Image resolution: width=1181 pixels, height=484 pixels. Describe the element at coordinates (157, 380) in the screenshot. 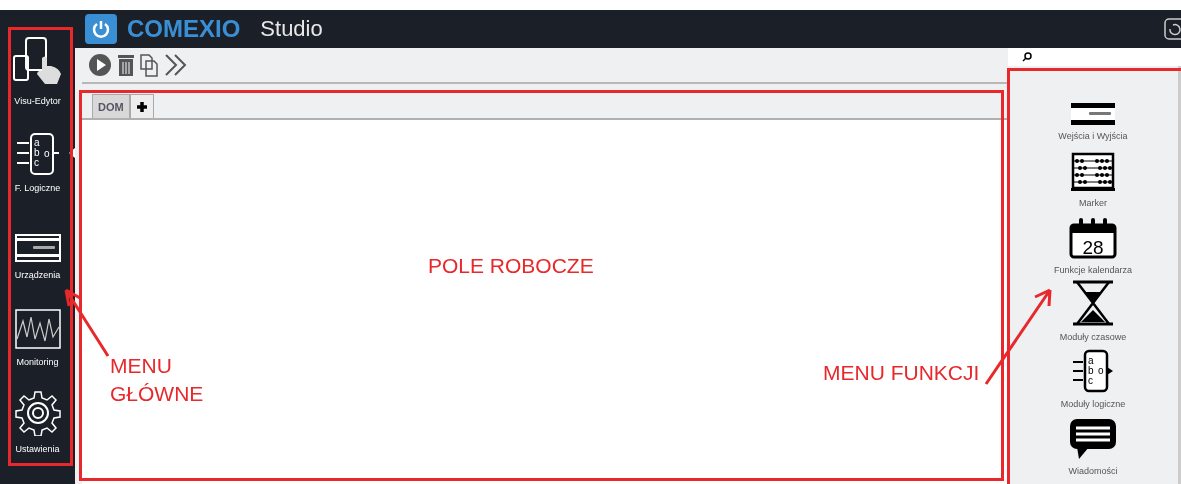

I see `annotation-label: MENU GŁÓWNE` at that location.